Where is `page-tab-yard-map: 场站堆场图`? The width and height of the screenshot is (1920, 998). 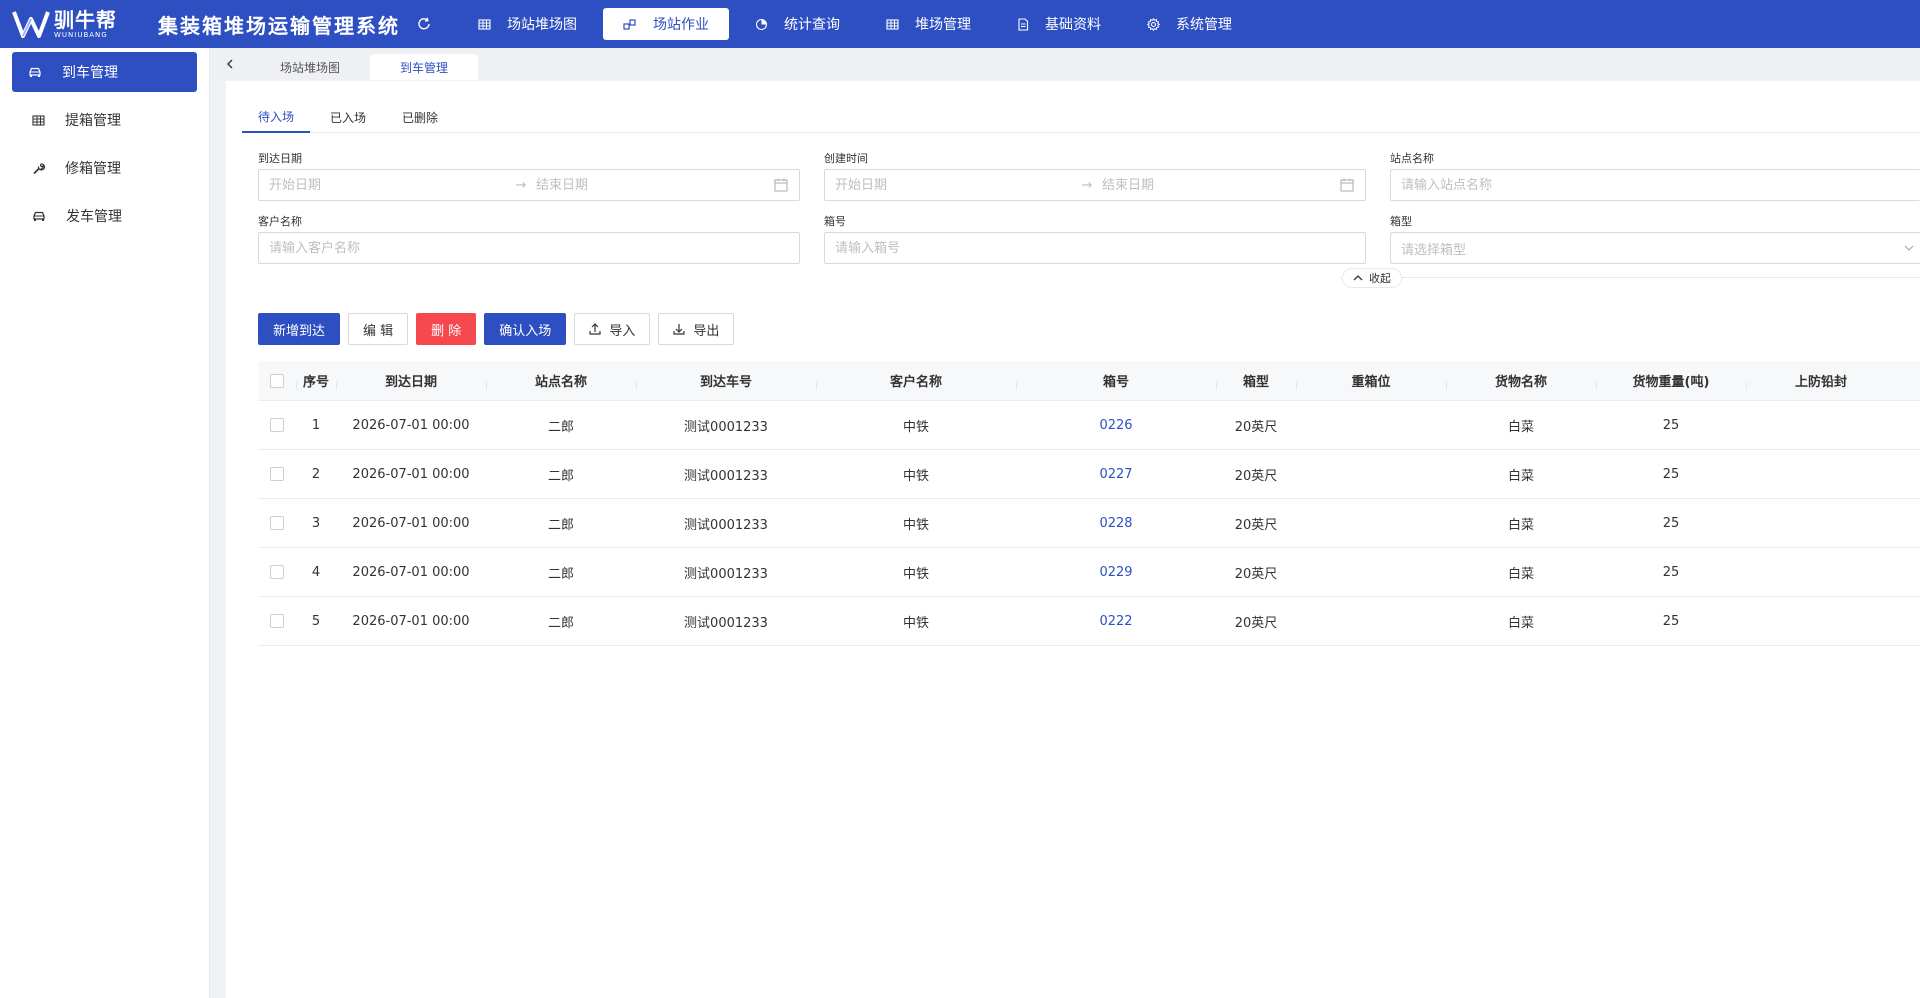
page-tab-yard-map: 场站堆场图 is located at coordinates (310, 67).